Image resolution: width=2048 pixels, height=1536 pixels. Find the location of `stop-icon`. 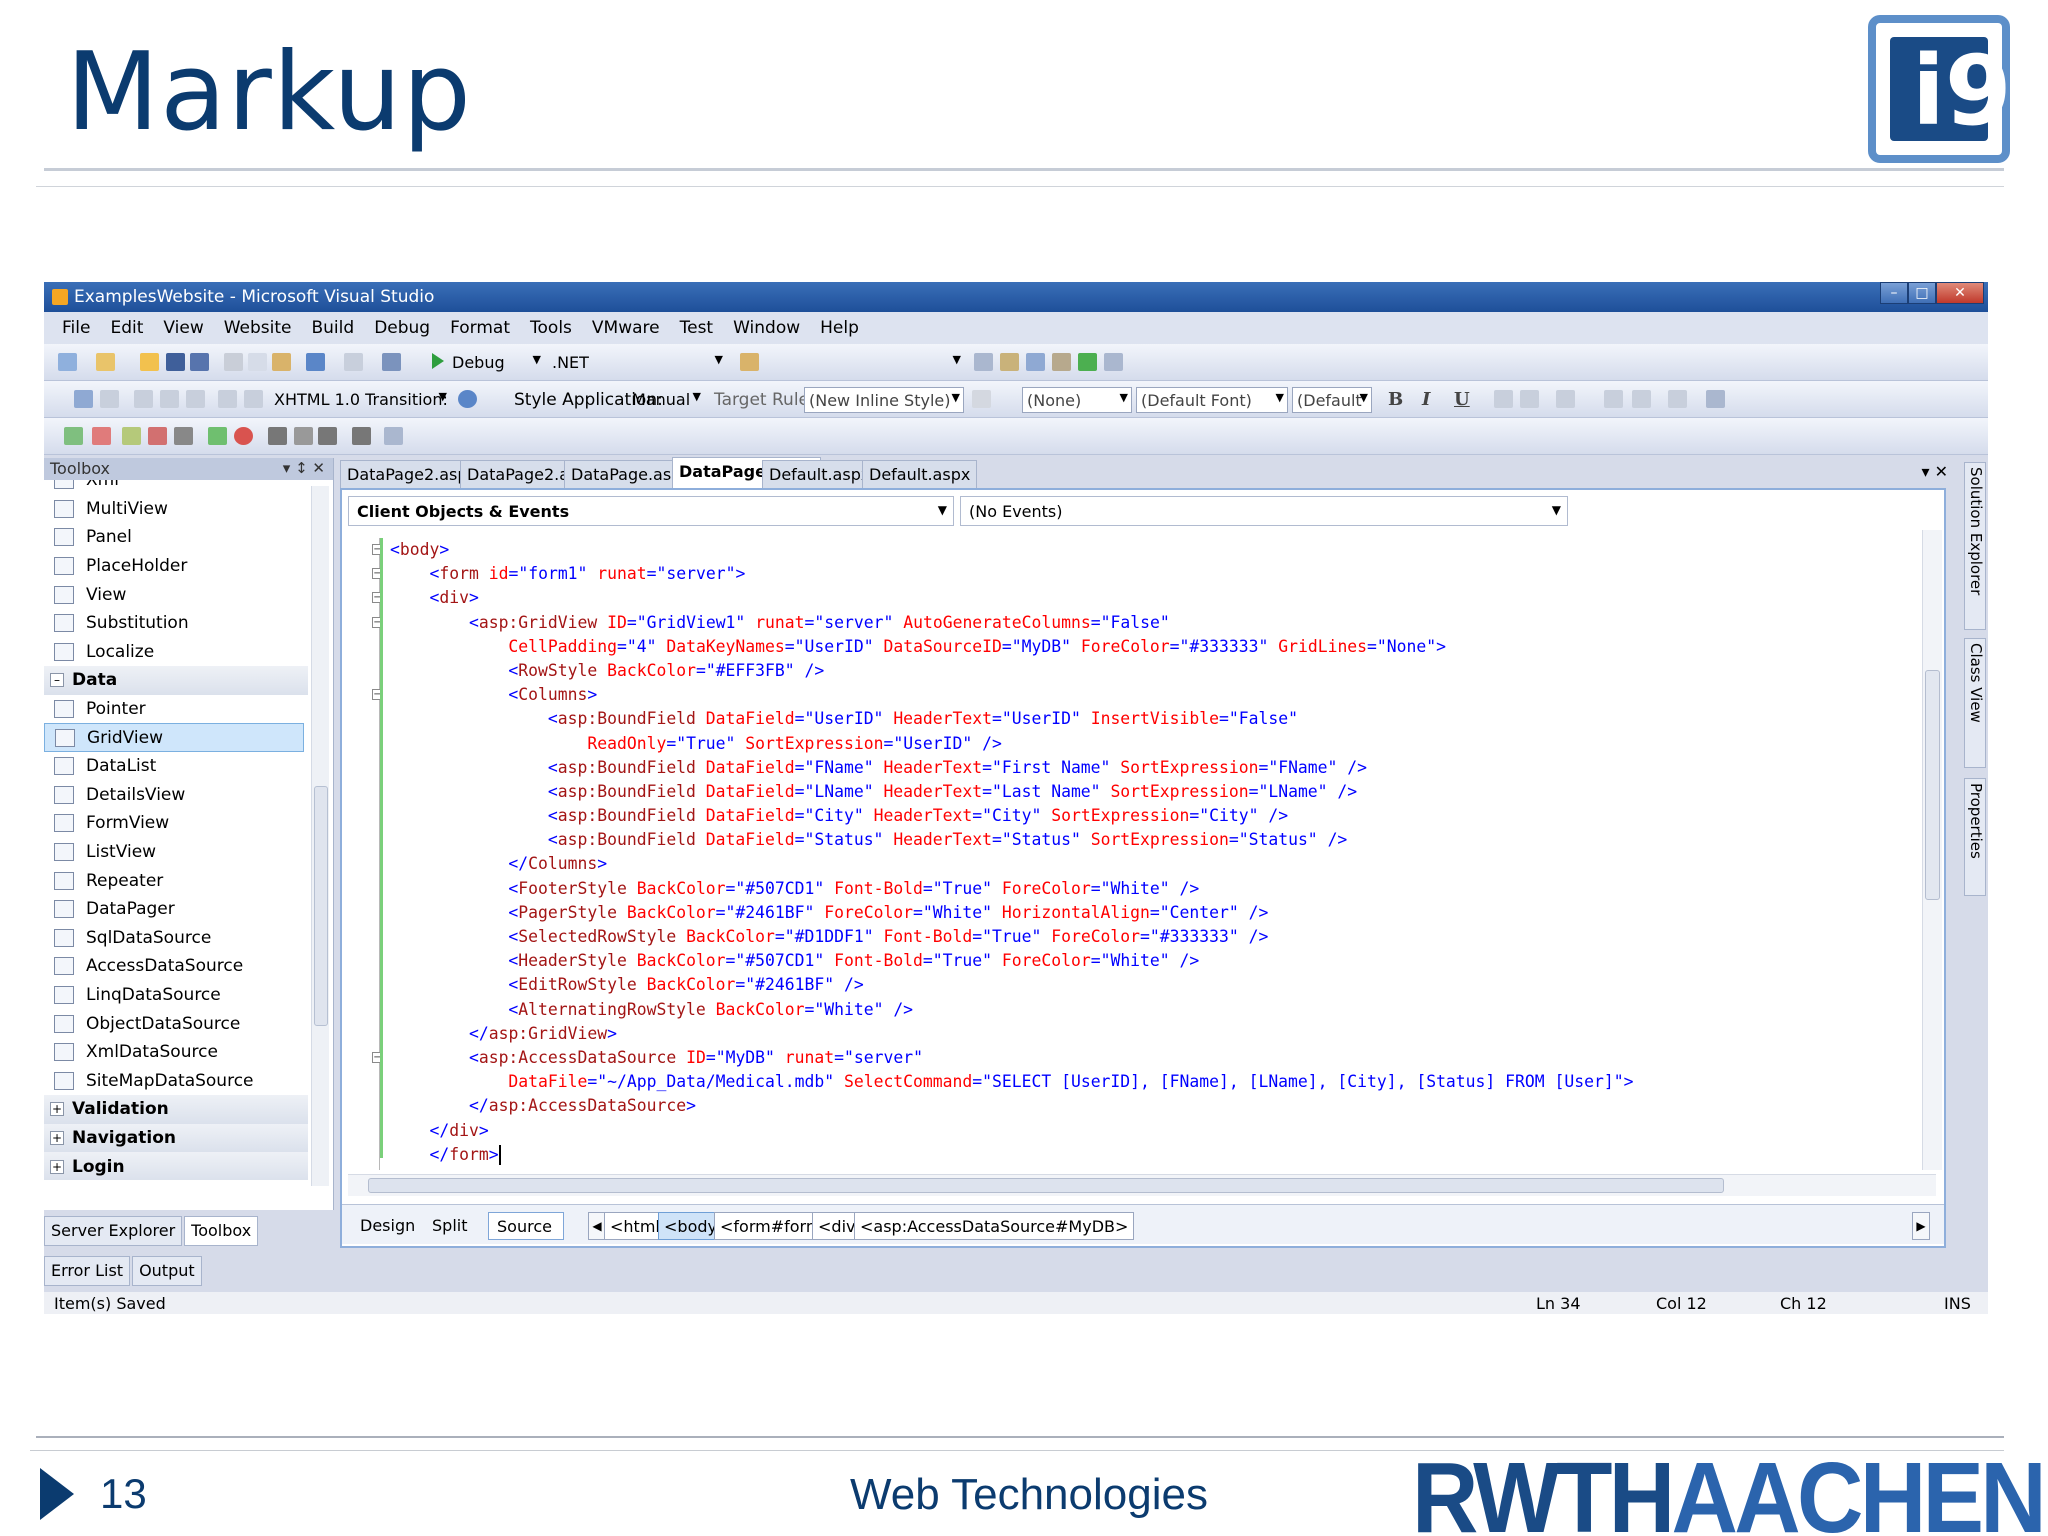

stop-icon is located at coordinates (243, 436).